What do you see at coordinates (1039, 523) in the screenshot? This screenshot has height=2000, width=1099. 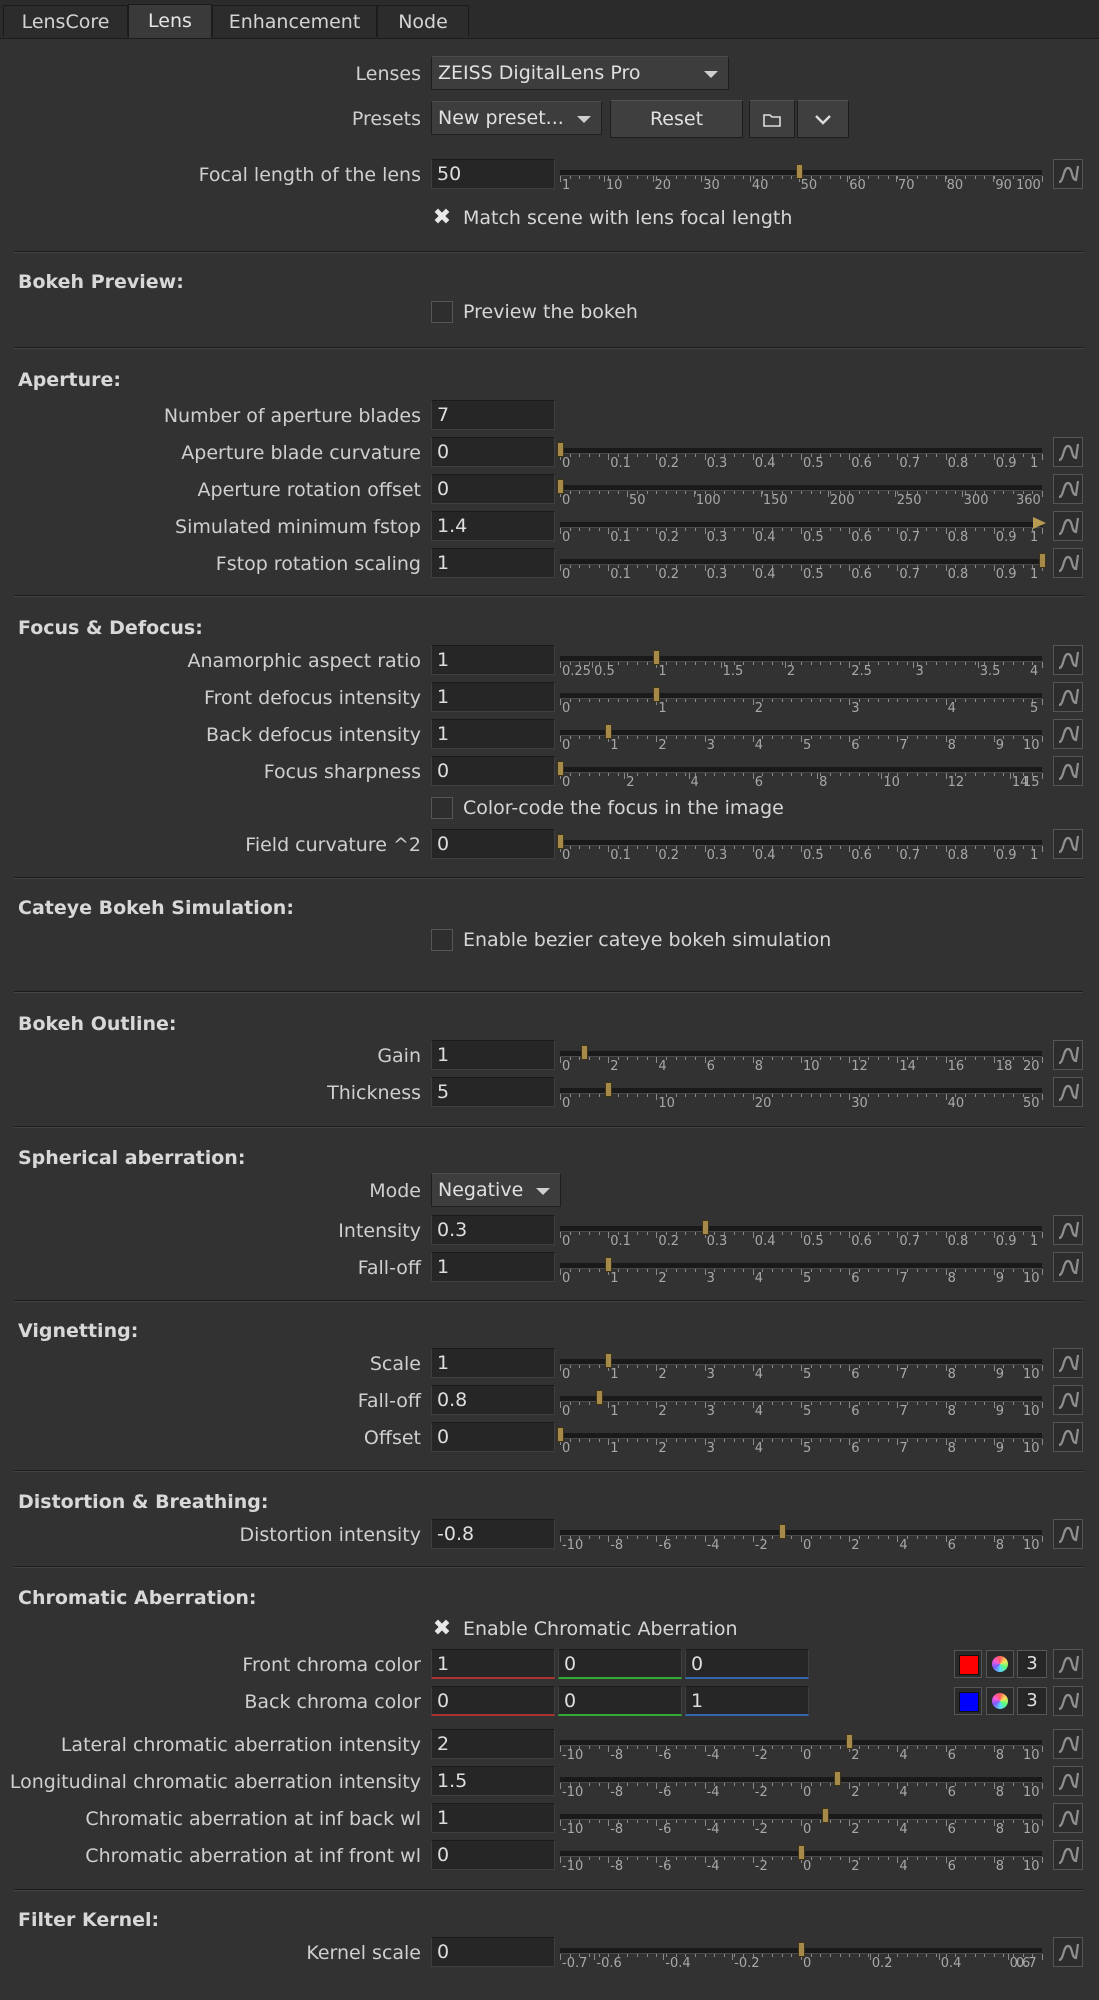 I see `slider-overflow-arrow-icon` at bounding box center [1039, 523].